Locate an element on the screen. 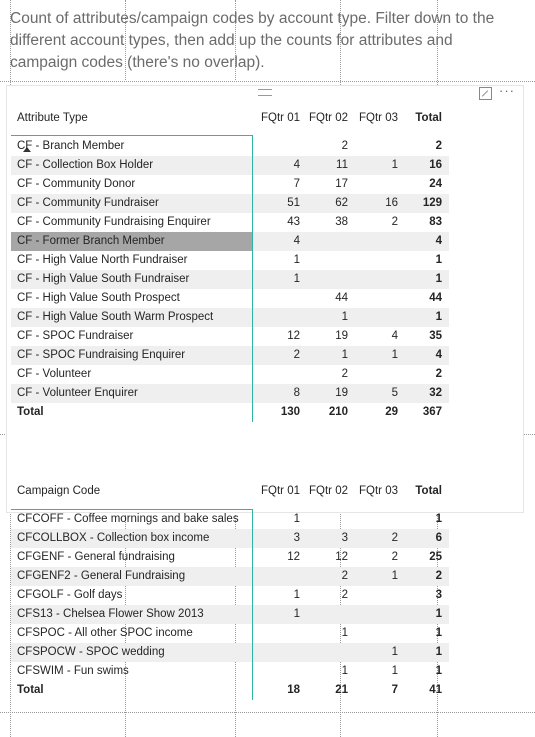  column-headers: Attribute Type FQtr 01 FQtr 02 FQtr 03 Total is located at coordinates (230, 118).